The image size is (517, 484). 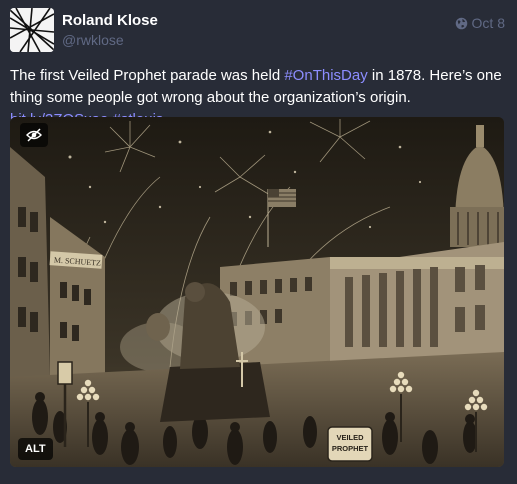 I want to click on alt-badge: ALT, so click(x=35, y=449).